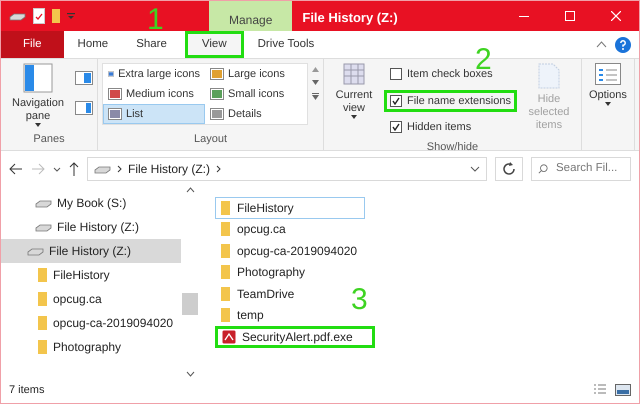 The image size is (640, 404). Describe the element at coordinates (549, 76) in the screenshot. I see `document-icon` at that location.